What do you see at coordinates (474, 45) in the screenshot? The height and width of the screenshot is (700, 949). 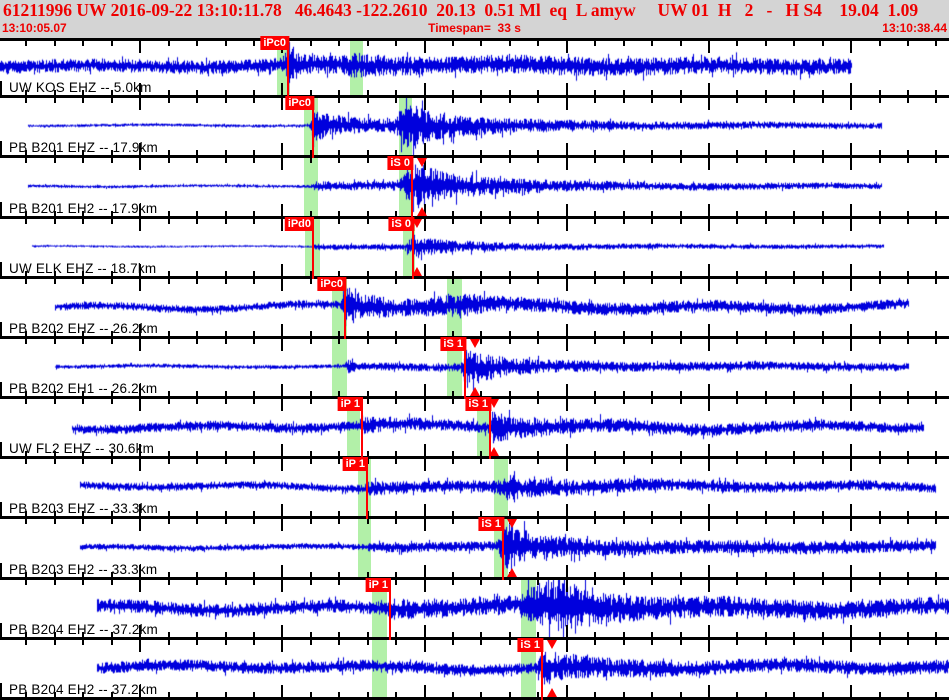 I see `top-separator` at bounding box center [474, 45].